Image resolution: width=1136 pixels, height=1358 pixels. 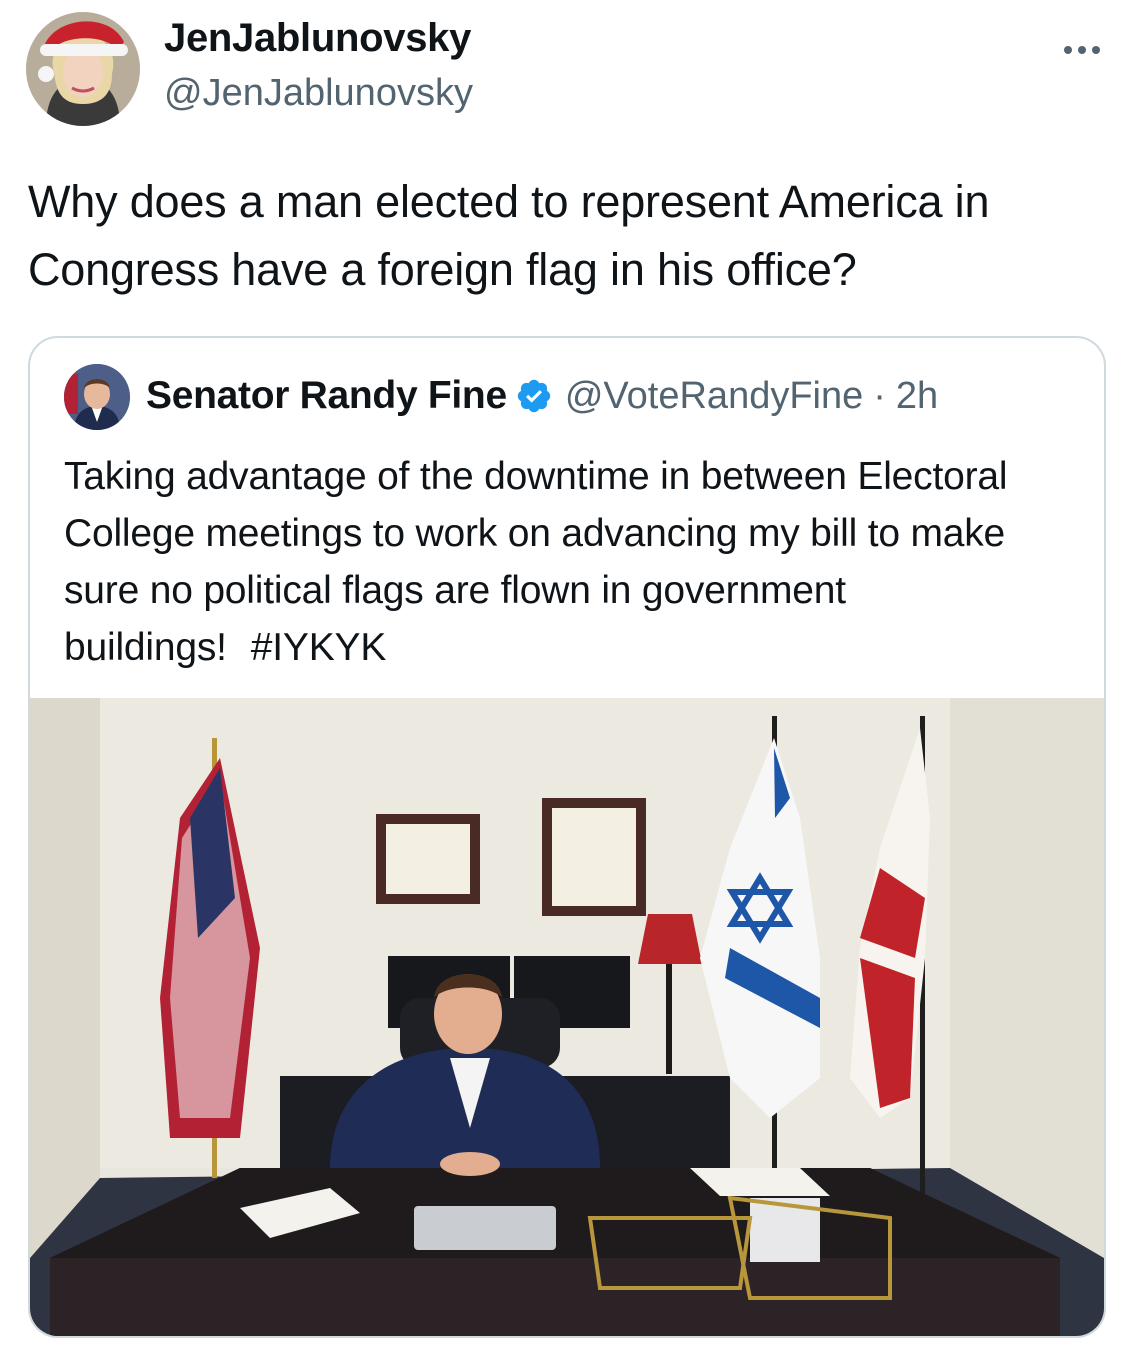 I want to click on author-display-name: JenJablunovsky, so click(x=317, y=38).